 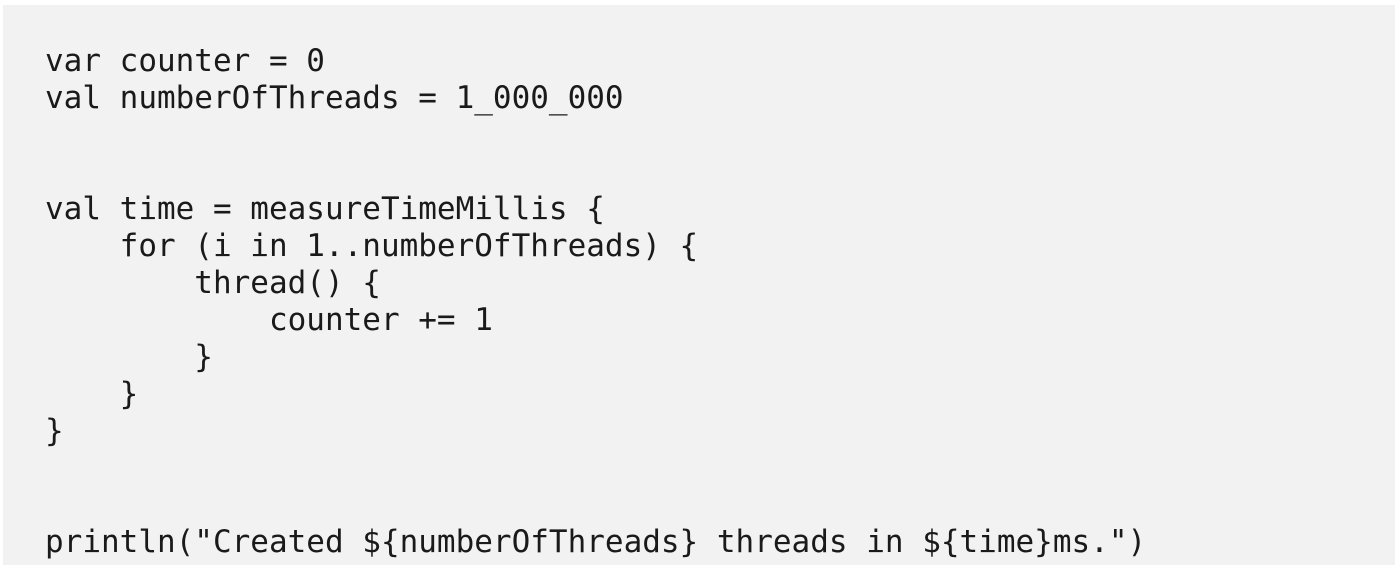 What do you see at coordinates (185, 61) in the screenshot?
I see `code-line-1: var counter = 0` at bounding box center [185, 61].